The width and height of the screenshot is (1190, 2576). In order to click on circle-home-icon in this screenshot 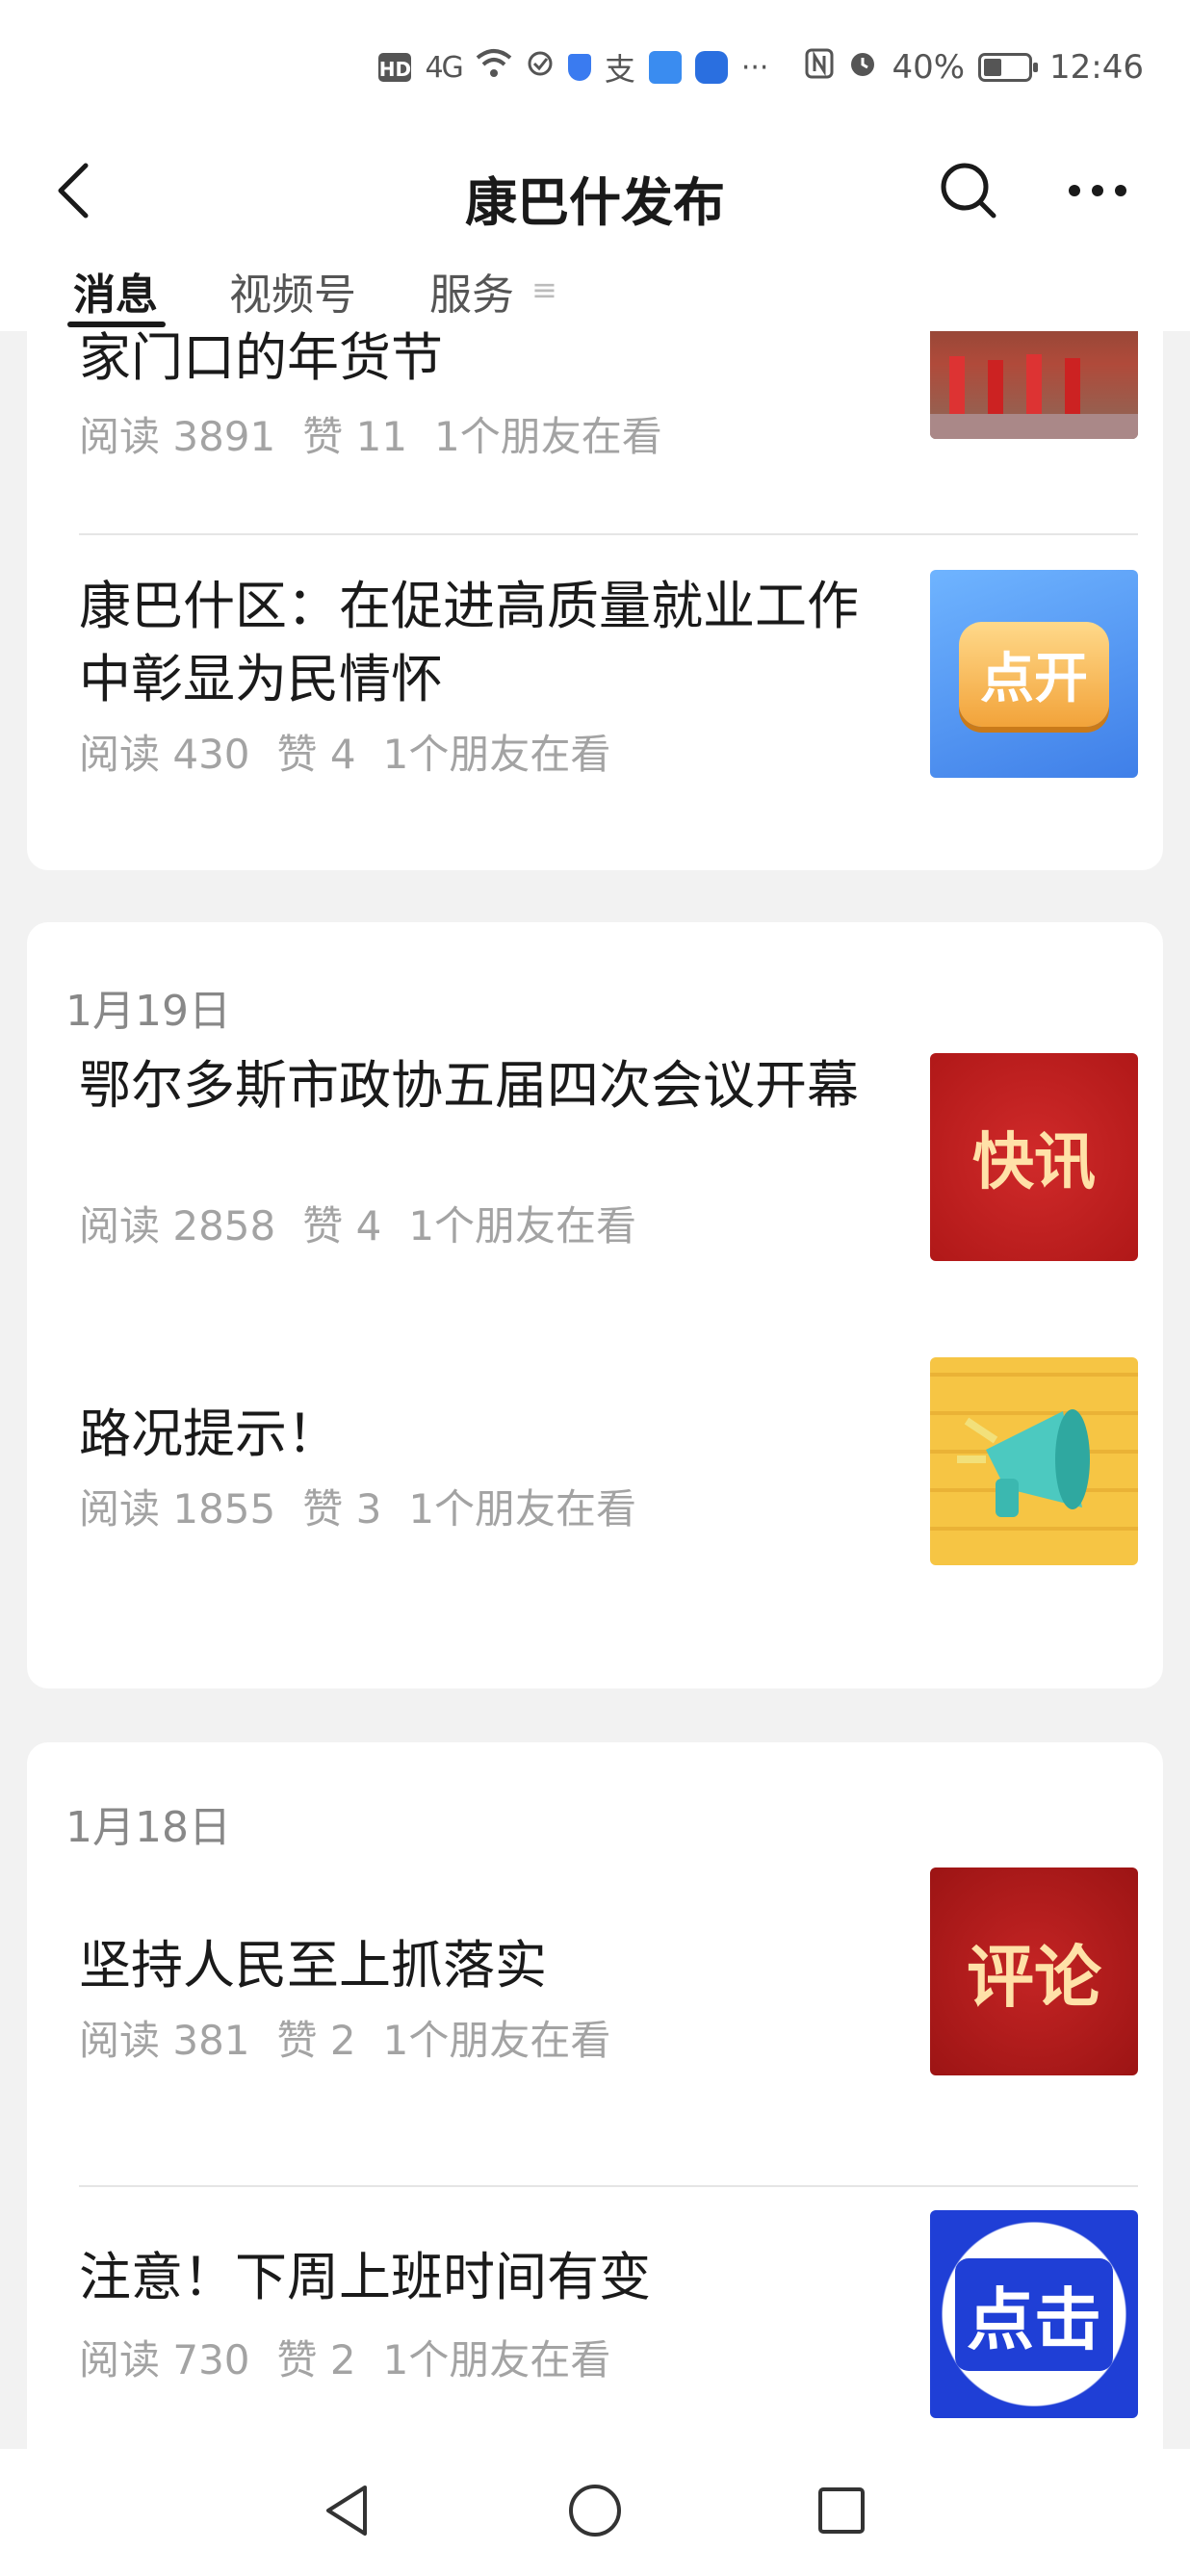, I will do `click(595, 2512)`.